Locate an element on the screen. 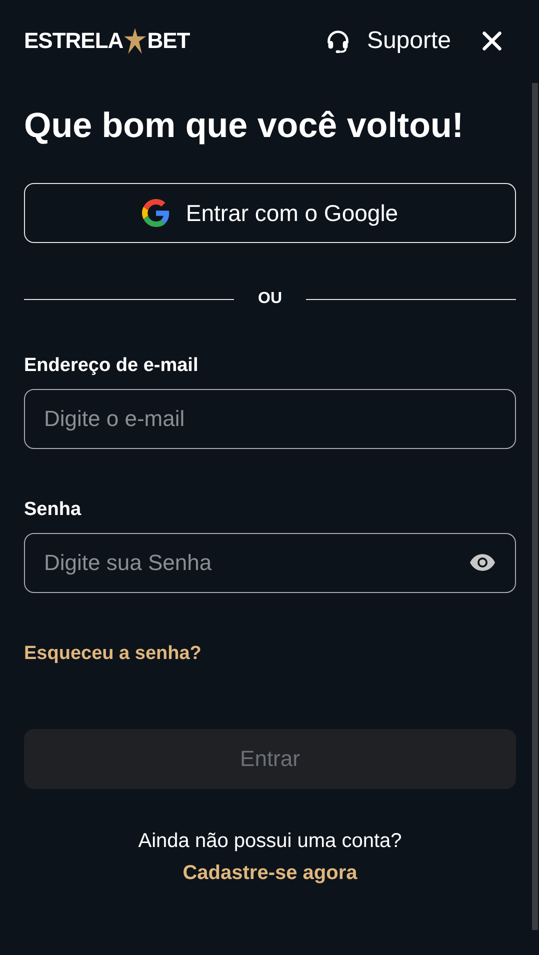 The image size is (539, 955). support-button: Suporte is located at coordinates (387, 41).